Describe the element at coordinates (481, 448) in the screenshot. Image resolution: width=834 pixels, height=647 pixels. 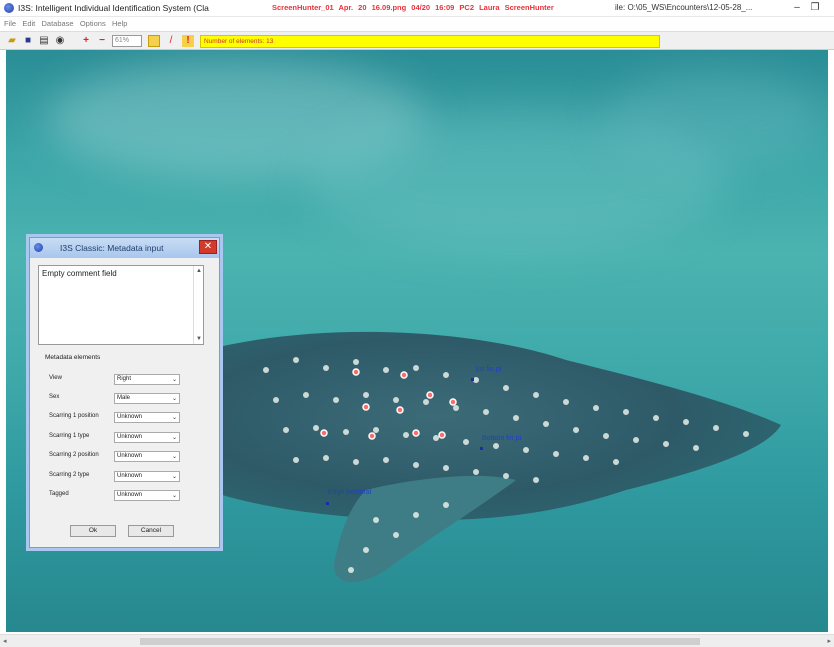
I see `marker-bottom-fin-point-dot` at that location.